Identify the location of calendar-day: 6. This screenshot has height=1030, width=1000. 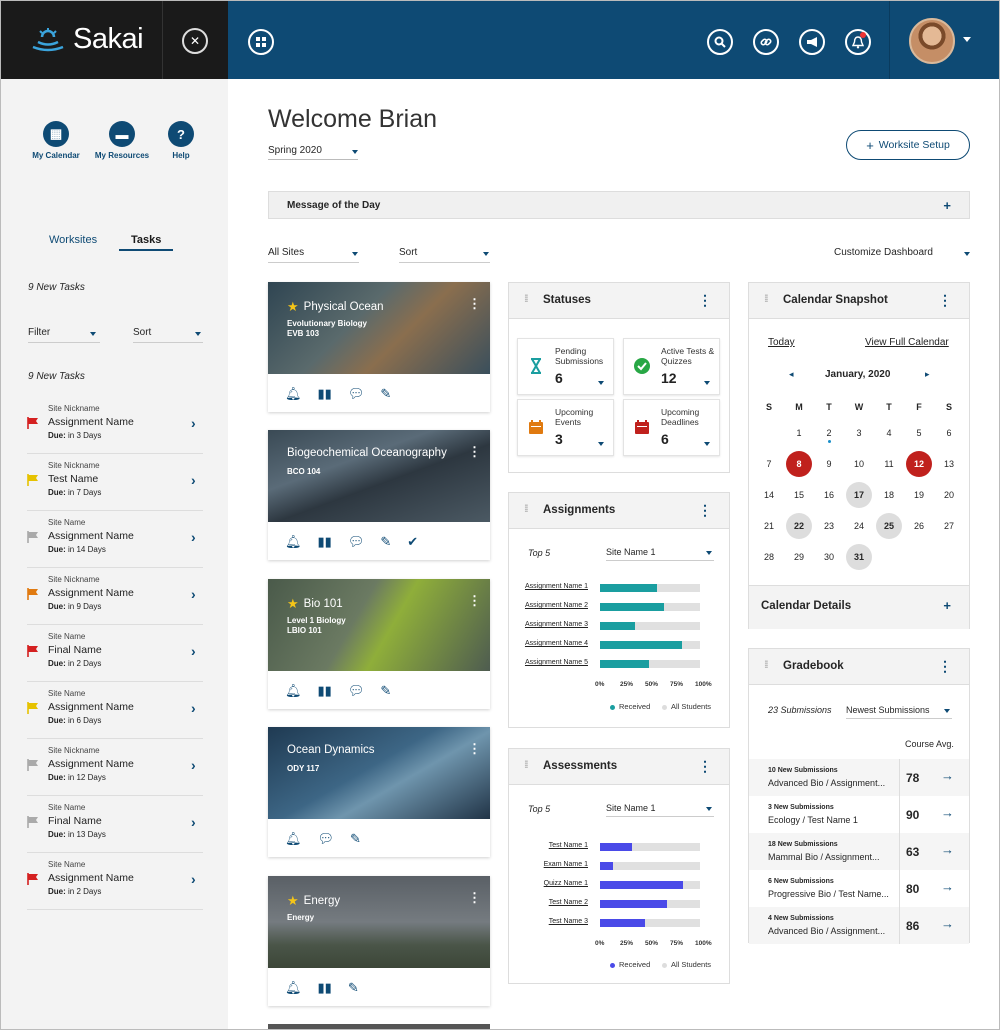
(949, 433).